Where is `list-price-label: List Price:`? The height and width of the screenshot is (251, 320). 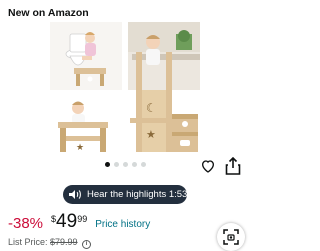 list-price-label: List Price: is located at coordinates (28, 242).